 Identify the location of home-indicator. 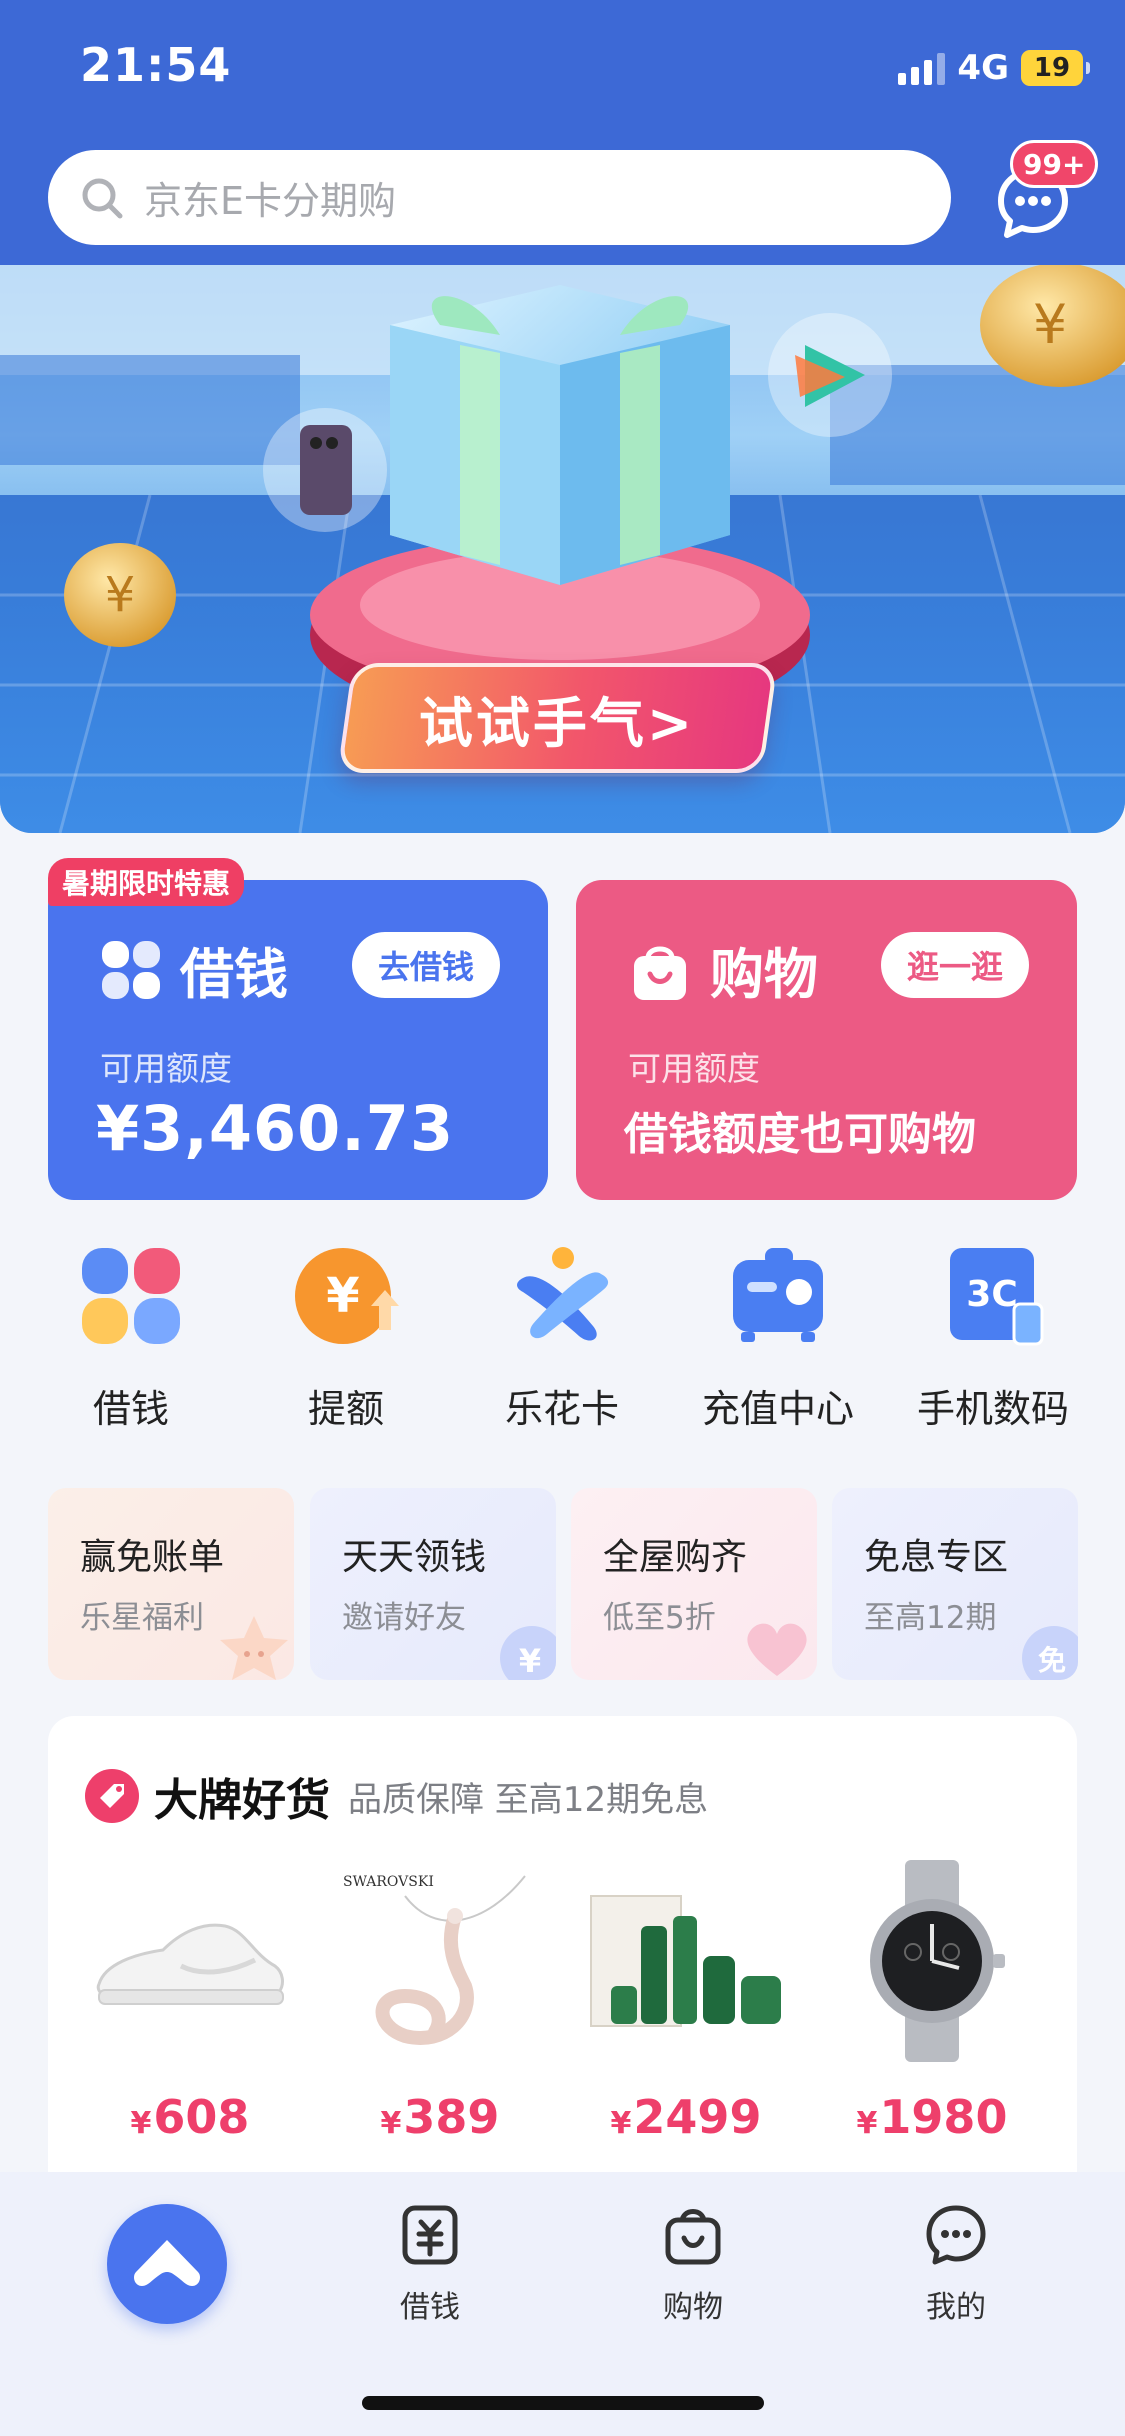
(563, 2403).